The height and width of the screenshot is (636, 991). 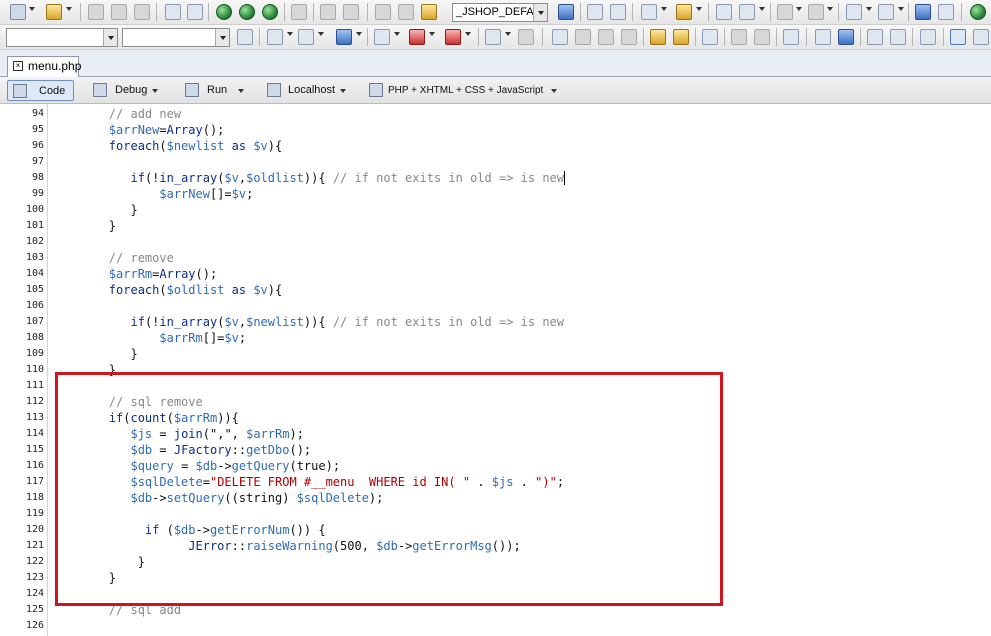 I want to click on save-all-icon, so click(x=142, y=12).